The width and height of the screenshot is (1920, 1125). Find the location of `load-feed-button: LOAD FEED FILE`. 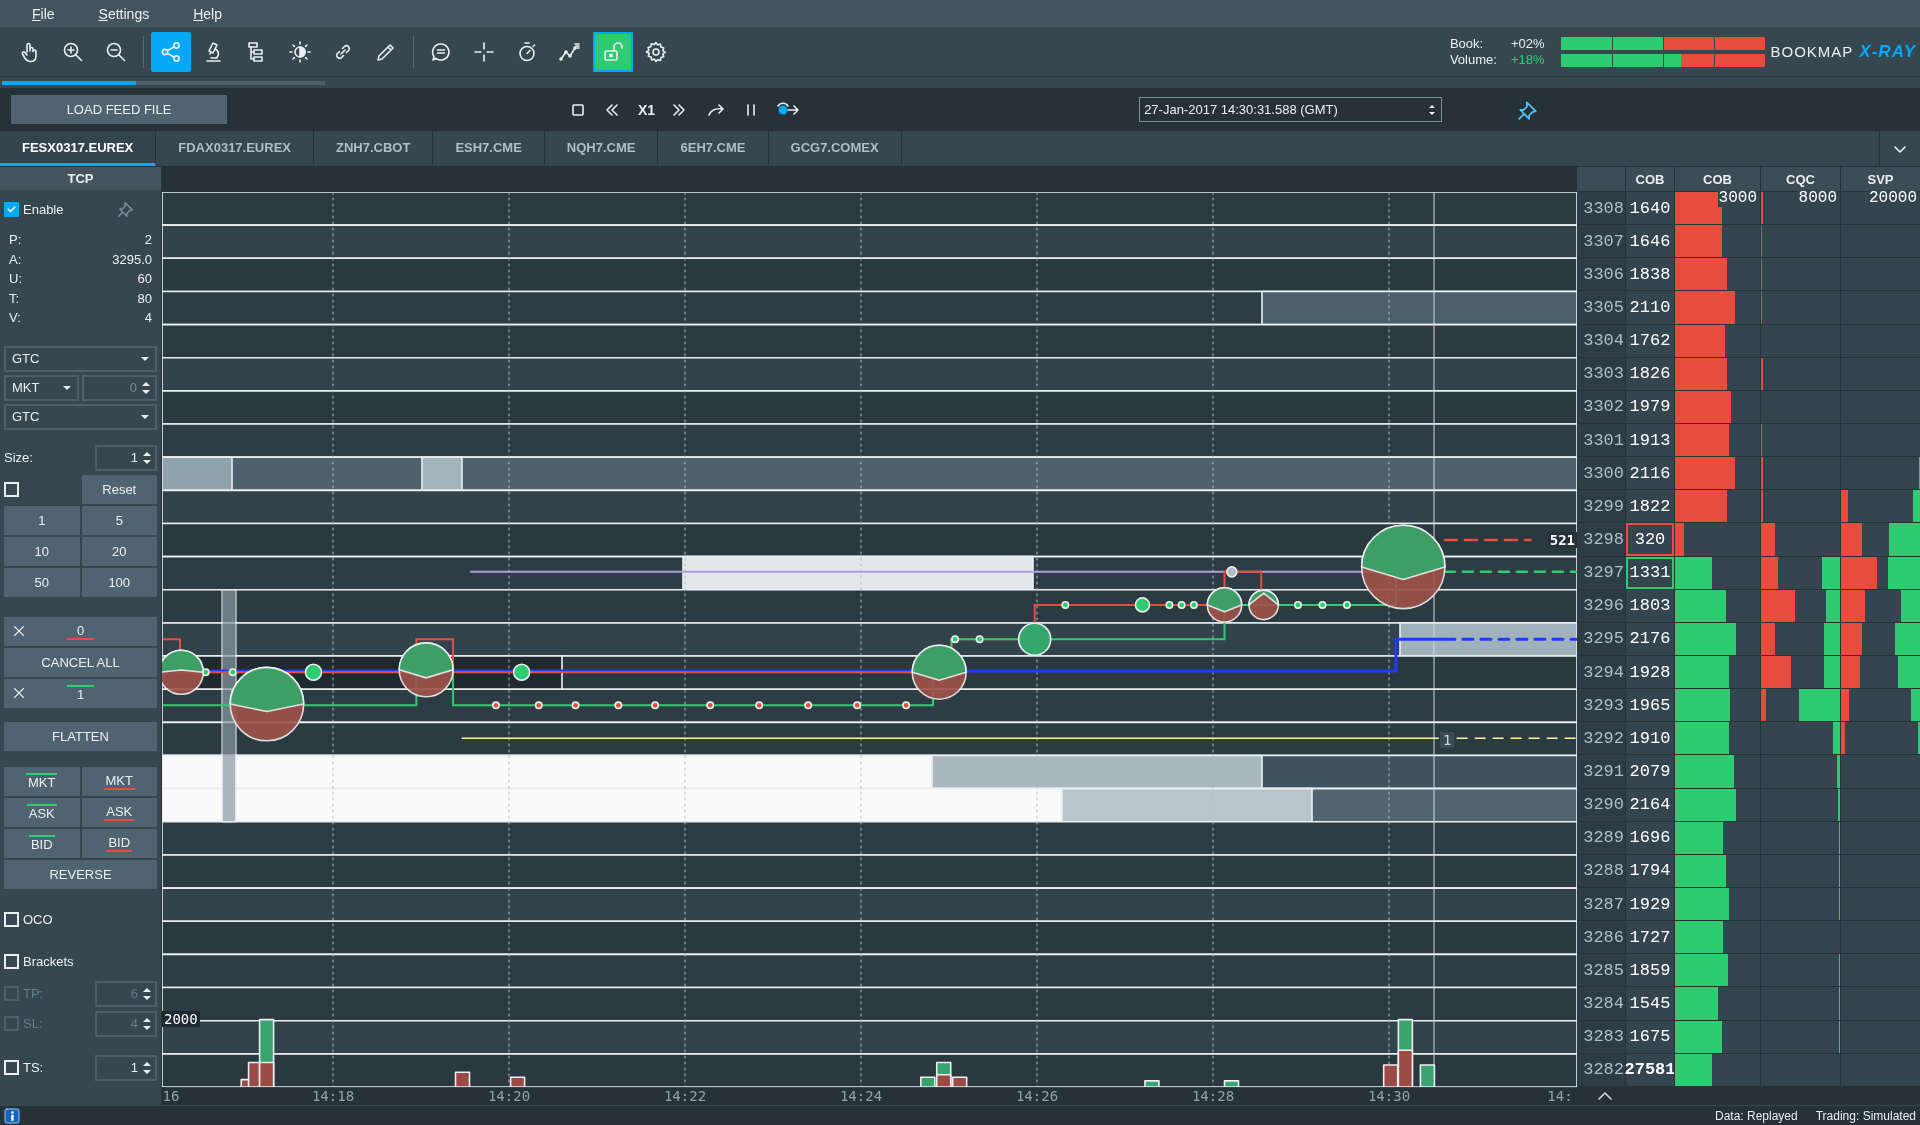

load-feed-button: LOAD FEED FILE is located at coordinates (119, 109).